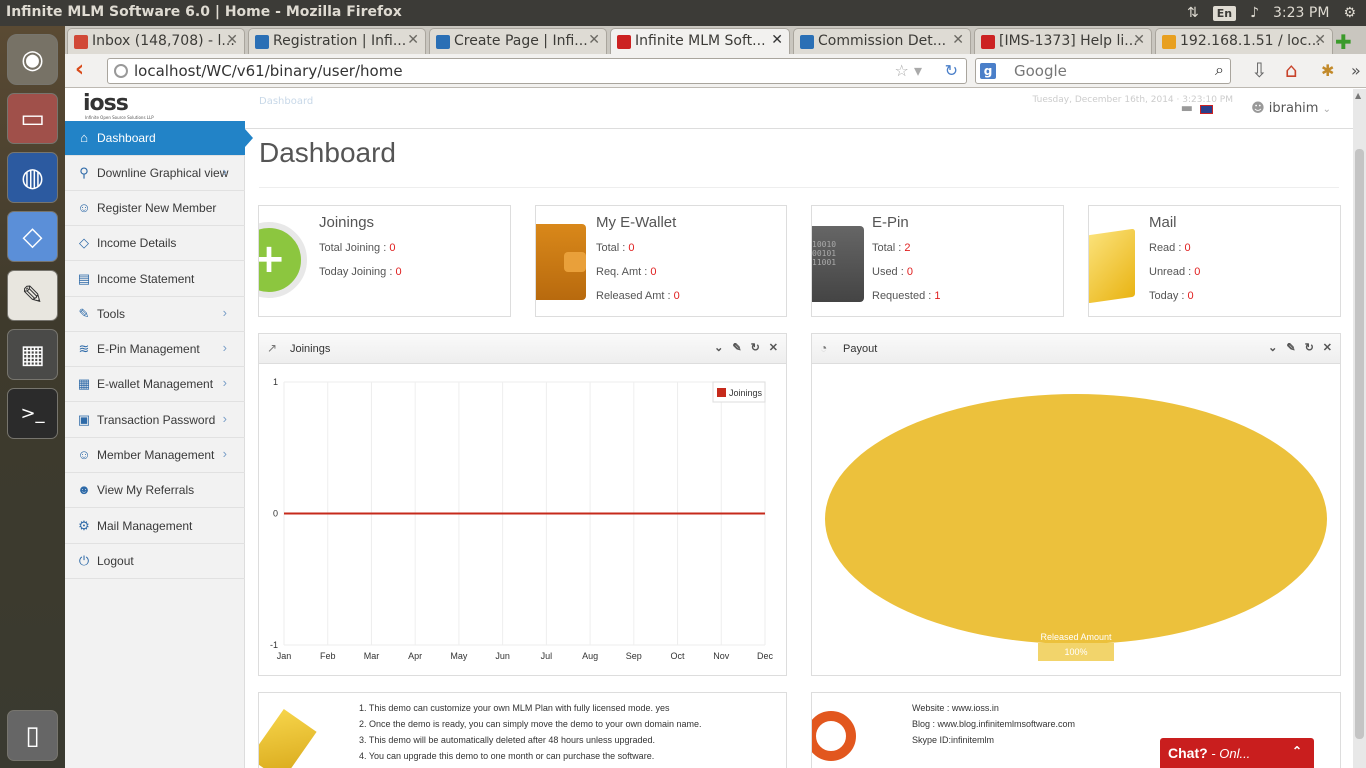 This screenshot has height=768, width=1366. I want to click on tab-phpmyadmin: 192.168.1.51 / loc... ✕, so click(1244, 41).